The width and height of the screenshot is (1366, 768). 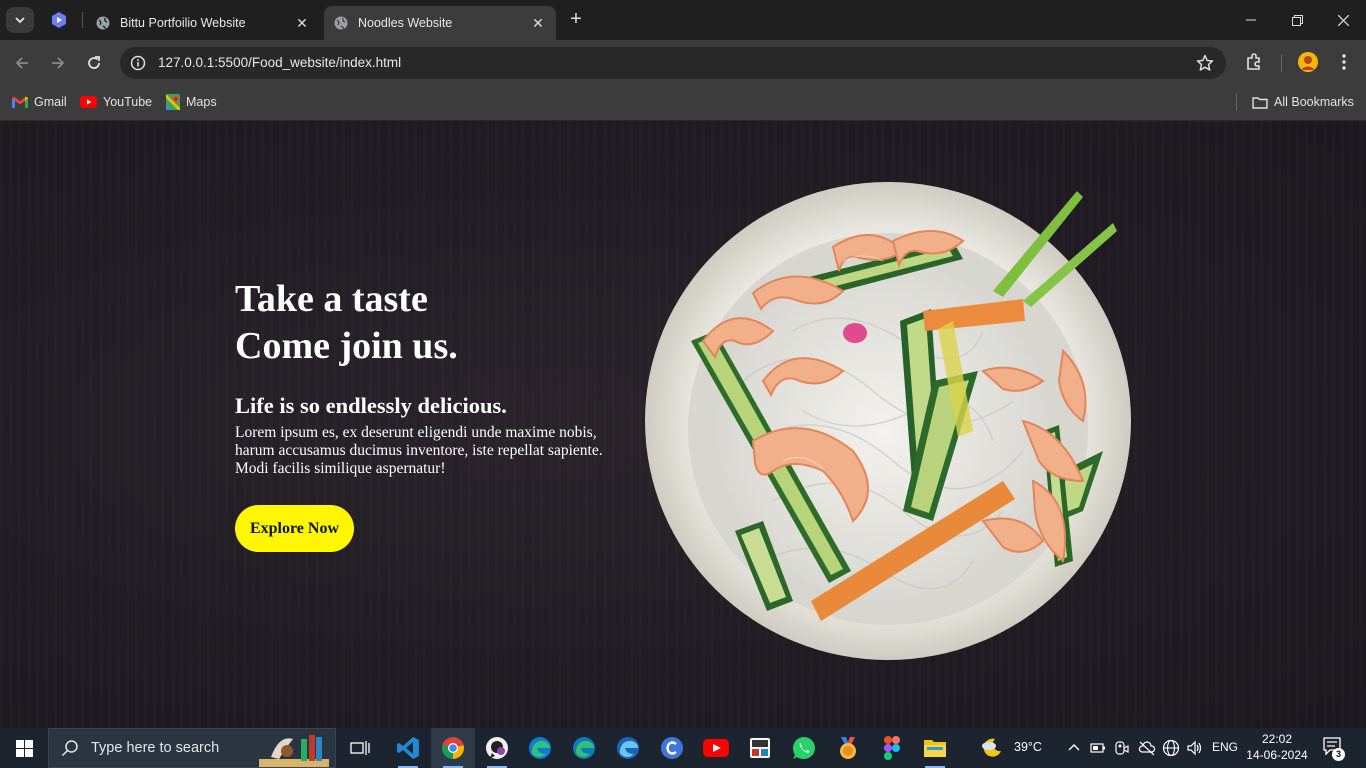 I want to click on info-icon, so click(x=138, y=63).